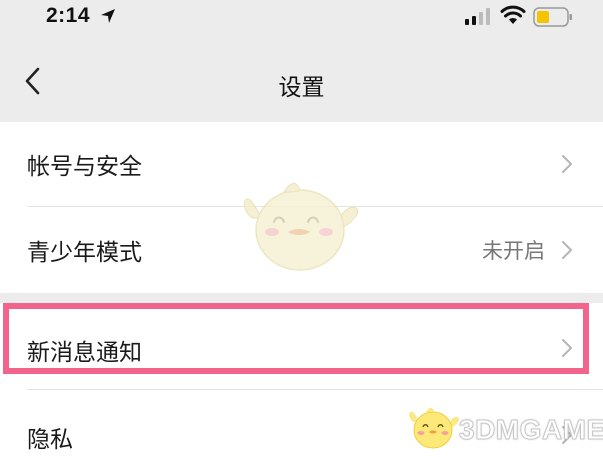 The width and height of the screenshot is (603, 457). Describe the element at coordinates (531, 430) in the screenshot. I see `watermark-text: 3DMGAME` at that location.